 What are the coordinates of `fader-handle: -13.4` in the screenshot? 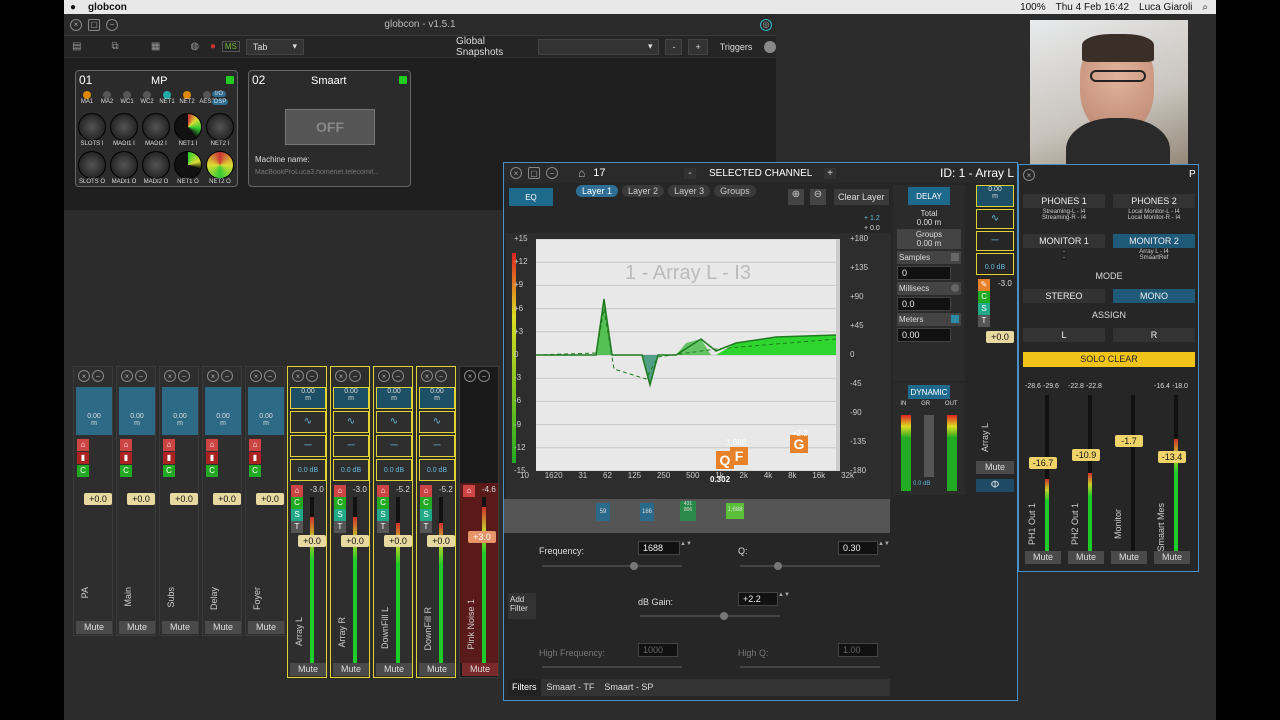 It's located at (1172, 457).